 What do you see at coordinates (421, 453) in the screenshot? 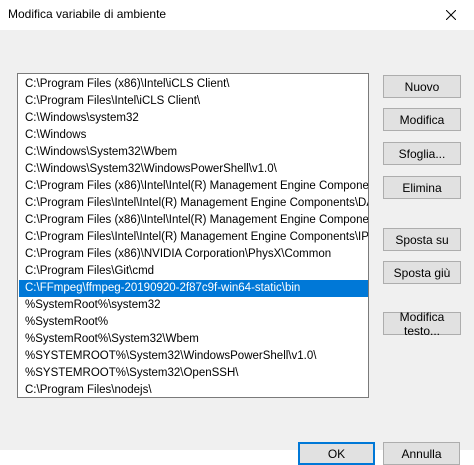
I see `cancel-button: Annulla` at bounding box center [421, 453].